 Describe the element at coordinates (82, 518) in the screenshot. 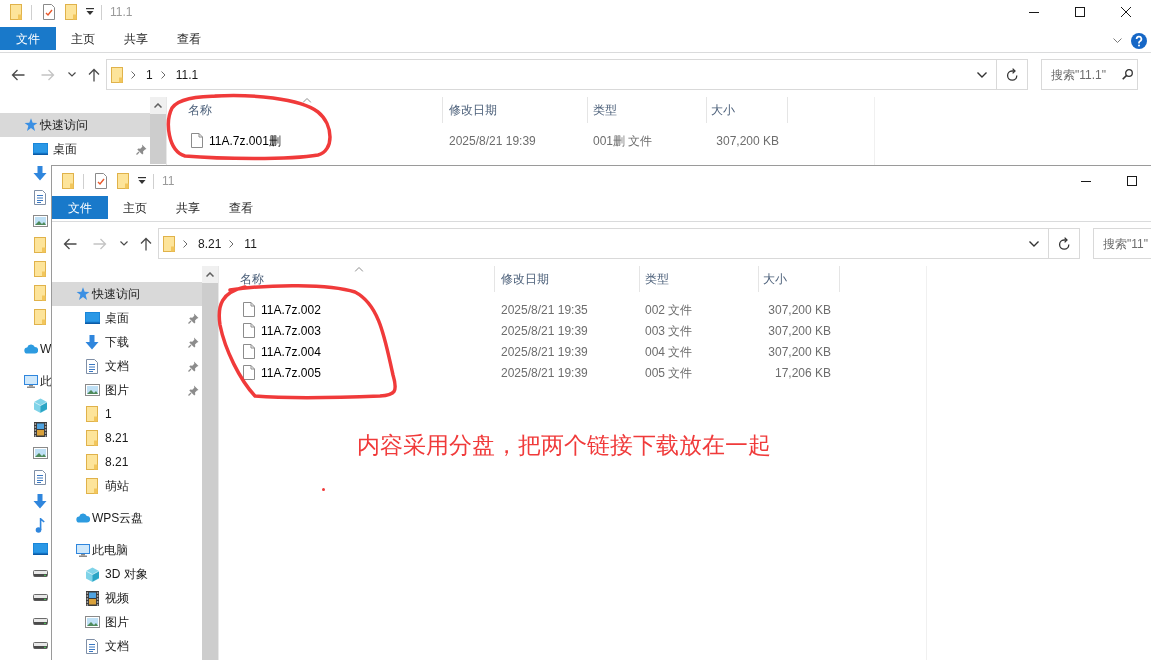

I see `cloud-icon` at that location.